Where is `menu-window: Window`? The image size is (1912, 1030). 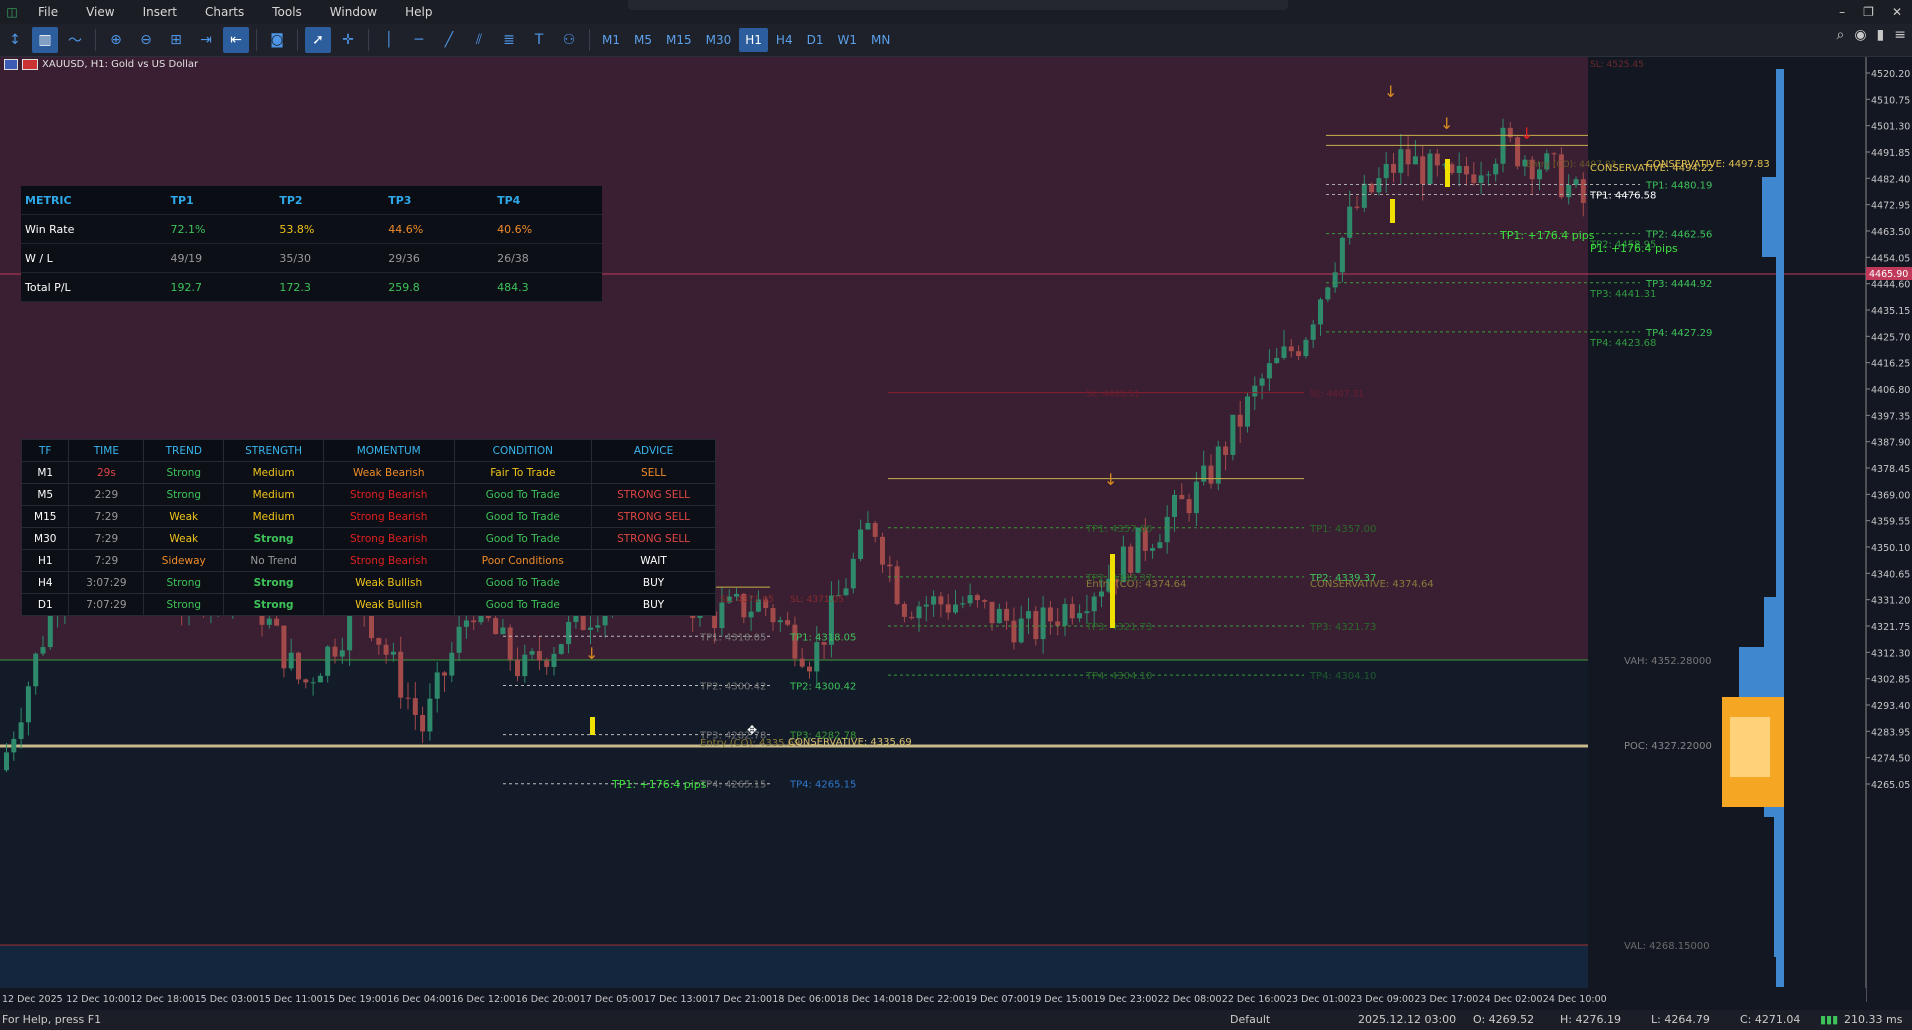
menu-window: Window is located at coordinates (353, 12).